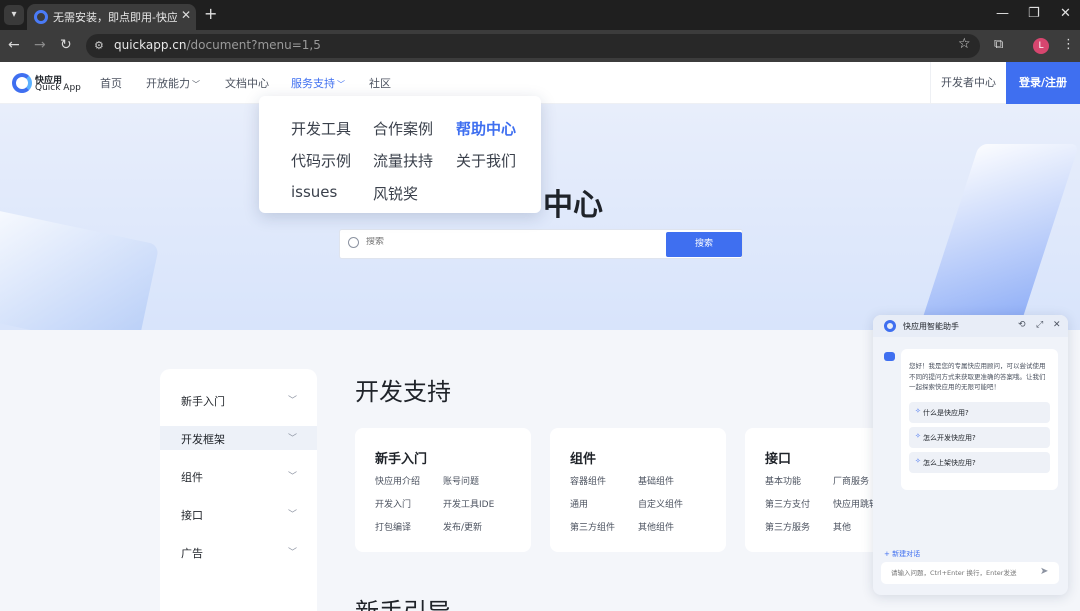  Describe the element at coordinates (486, 128) in the screenshot. I see `dropdown-item-help-center: 帮助中心` at that location.